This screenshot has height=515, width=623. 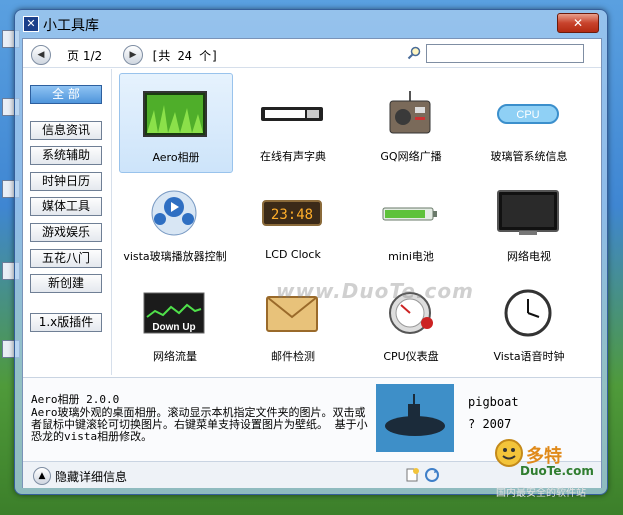 What do you see at coordinates (528, 313) in the screenshot?
I see `analog-clock-icon` at bounding box center [528, 313].